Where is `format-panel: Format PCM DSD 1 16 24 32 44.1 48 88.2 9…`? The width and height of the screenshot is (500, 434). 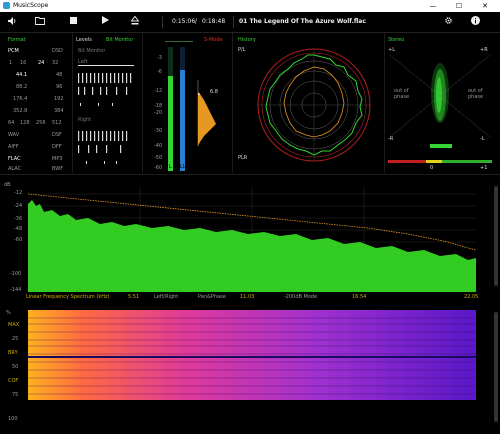 format-panel: Format PCM DSD 1 16 24 32 44.1 48 88.2 9… is located at coordinates (36, 103).